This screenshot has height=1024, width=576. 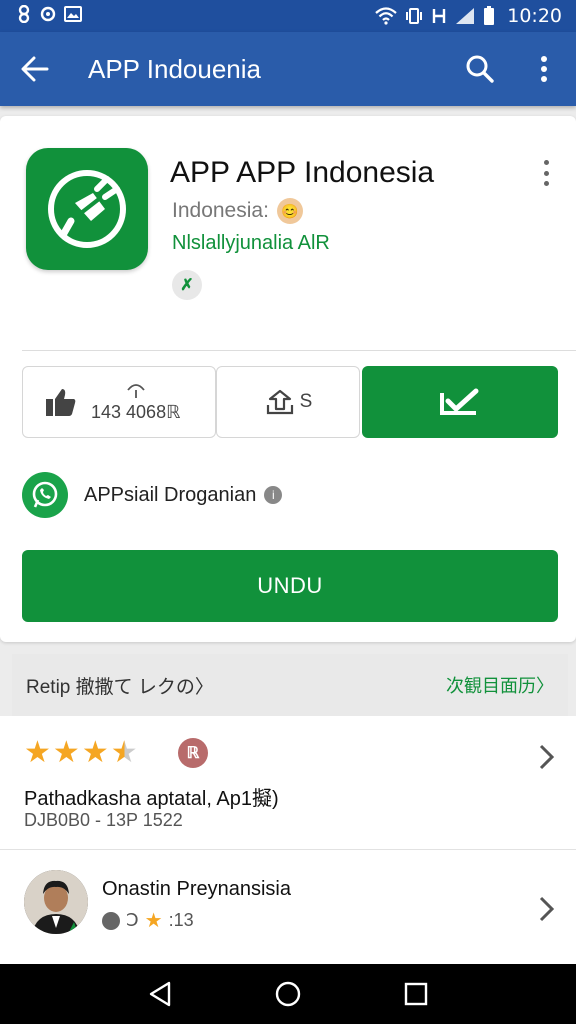 What do you see at coordinates (414, 16) in the screenshot?
I see `vibrate-icon` at bounding box center [414, 16].